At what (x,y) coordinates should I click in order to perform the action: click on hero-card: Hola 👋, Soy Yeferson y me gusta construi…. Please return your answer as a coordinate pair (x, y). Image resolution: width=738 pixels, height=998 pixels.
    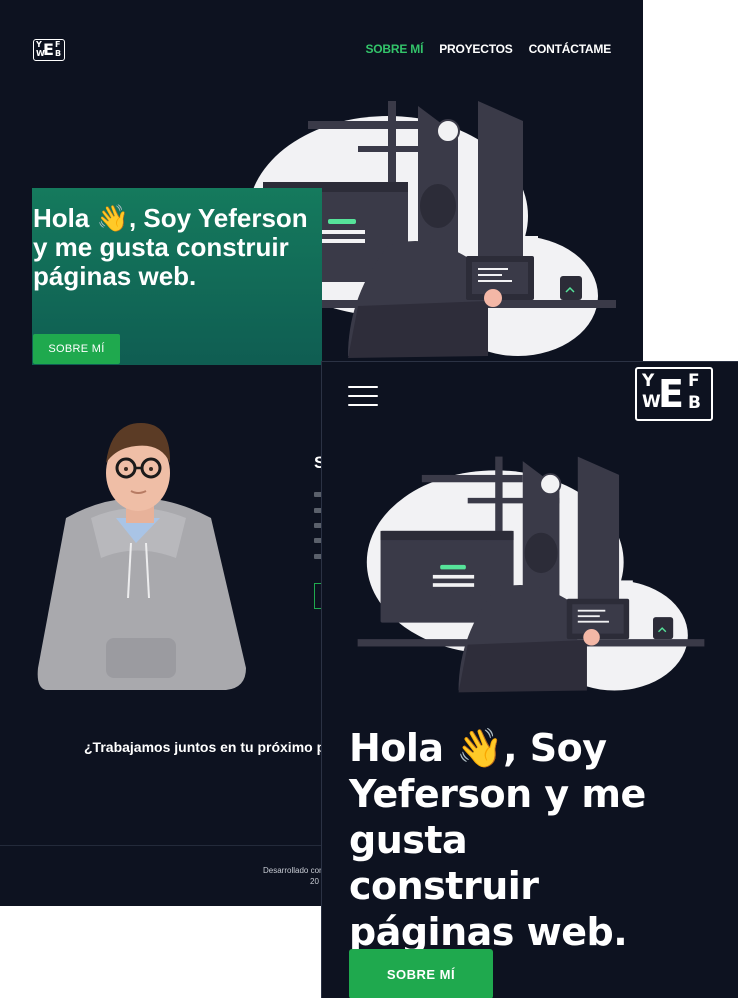
    Looking at the image, I should click on (177, 276).